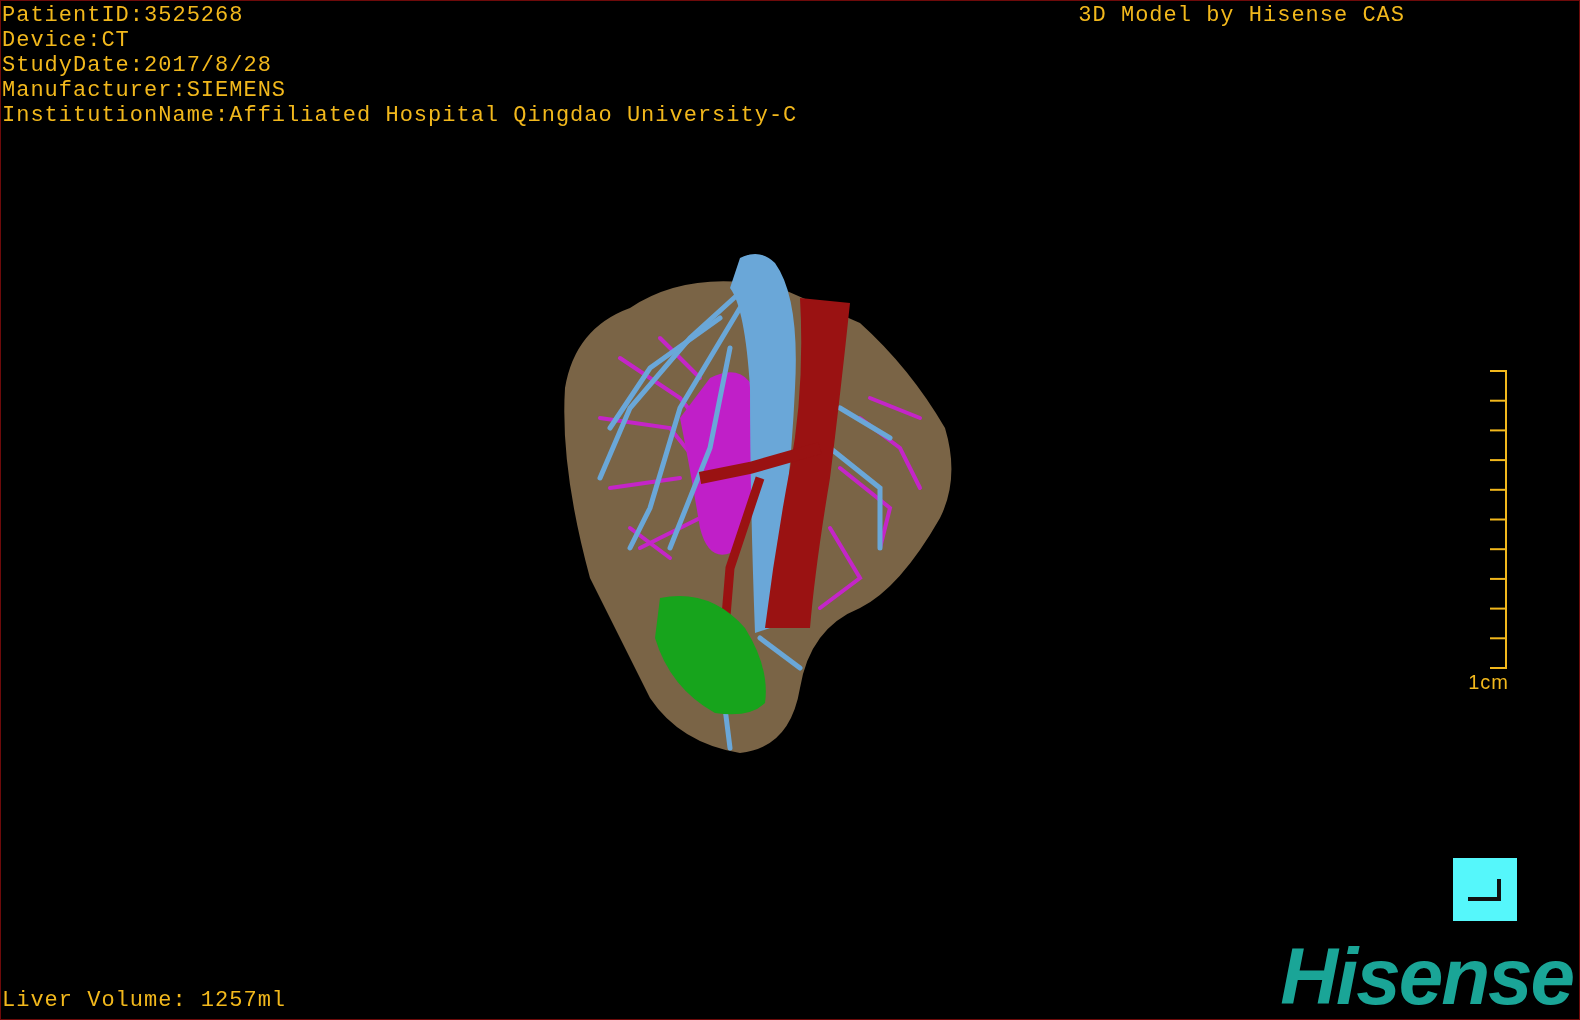  Describe the element at coordinates (1241, 15) in the screenshot. I see `model-title: 3D Model by Hisense CAS` at that location.